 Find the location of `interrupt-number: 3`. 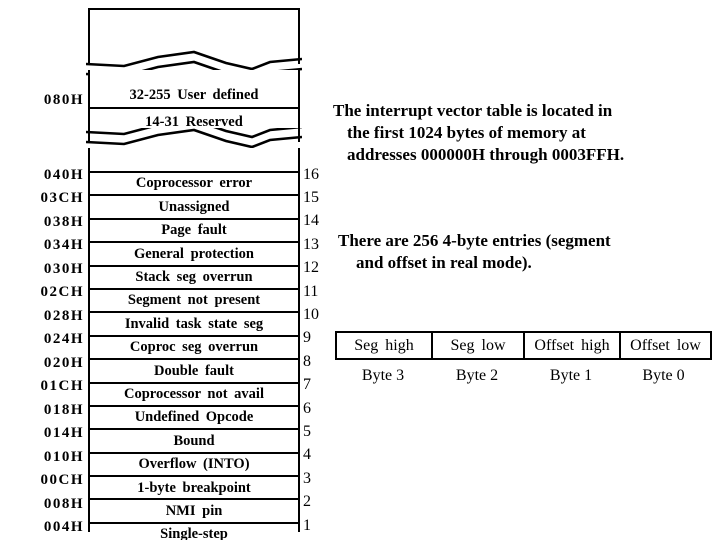

interrupt-number: 3 is located at coordinates (307, 478).